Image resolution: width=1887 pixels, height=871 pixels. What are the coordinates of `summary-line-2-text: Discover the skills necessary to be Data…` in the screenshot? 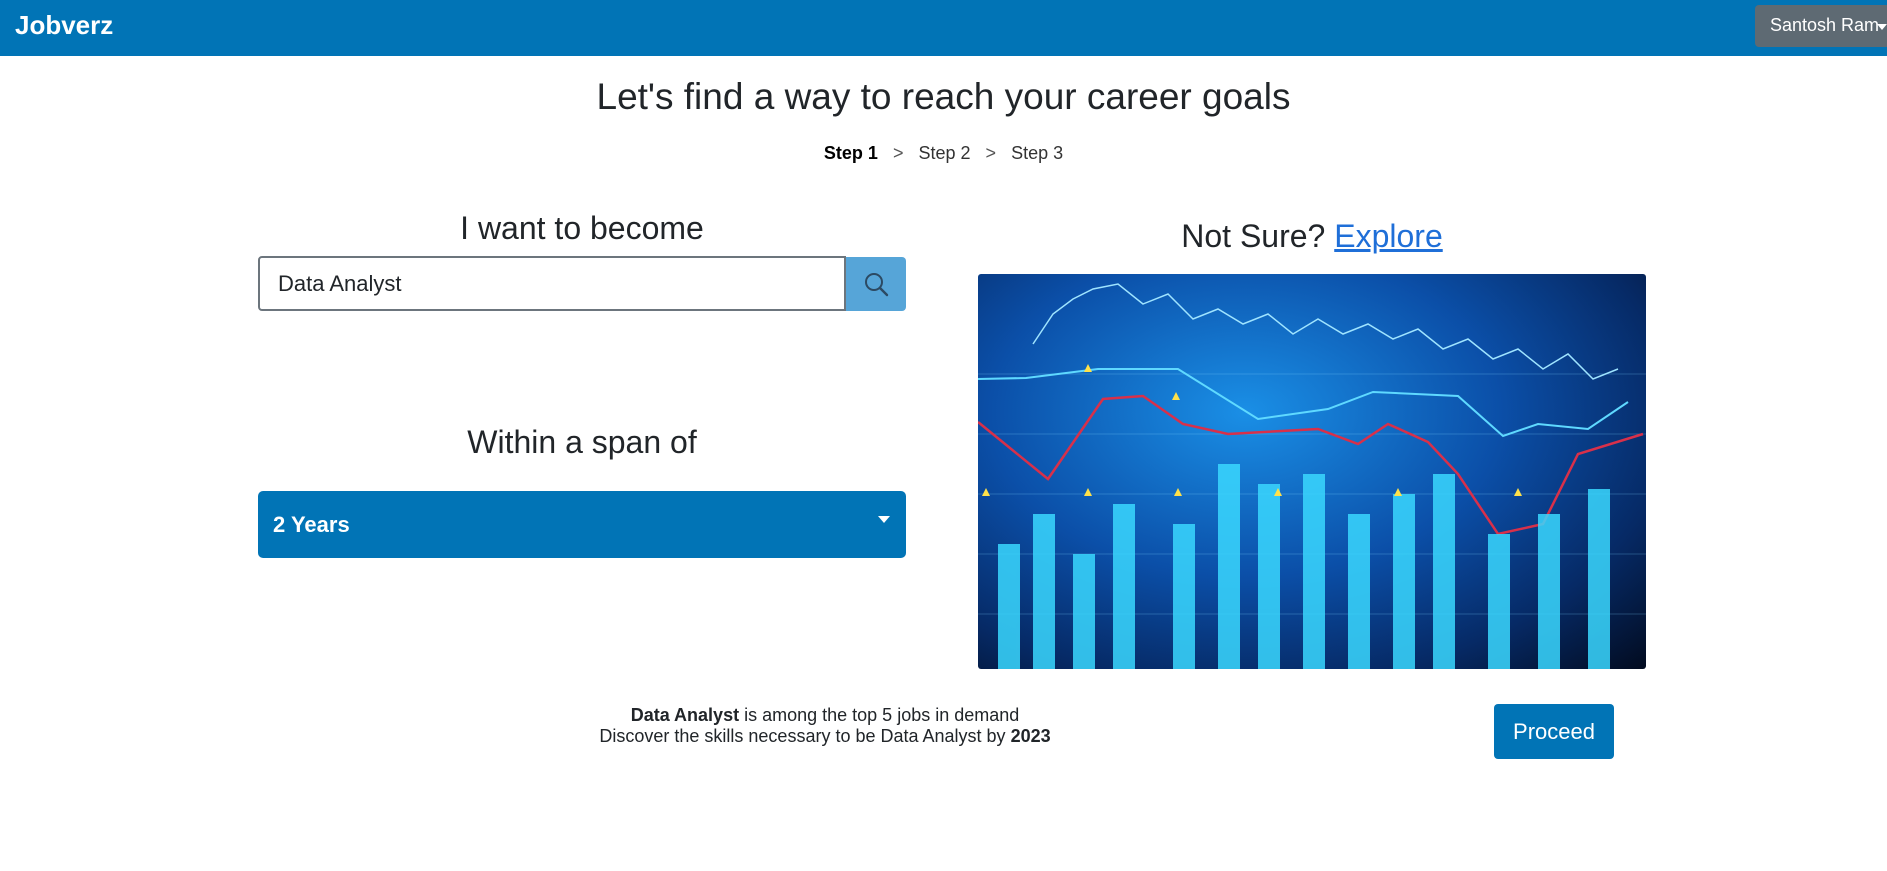 It's located at (802, 736).